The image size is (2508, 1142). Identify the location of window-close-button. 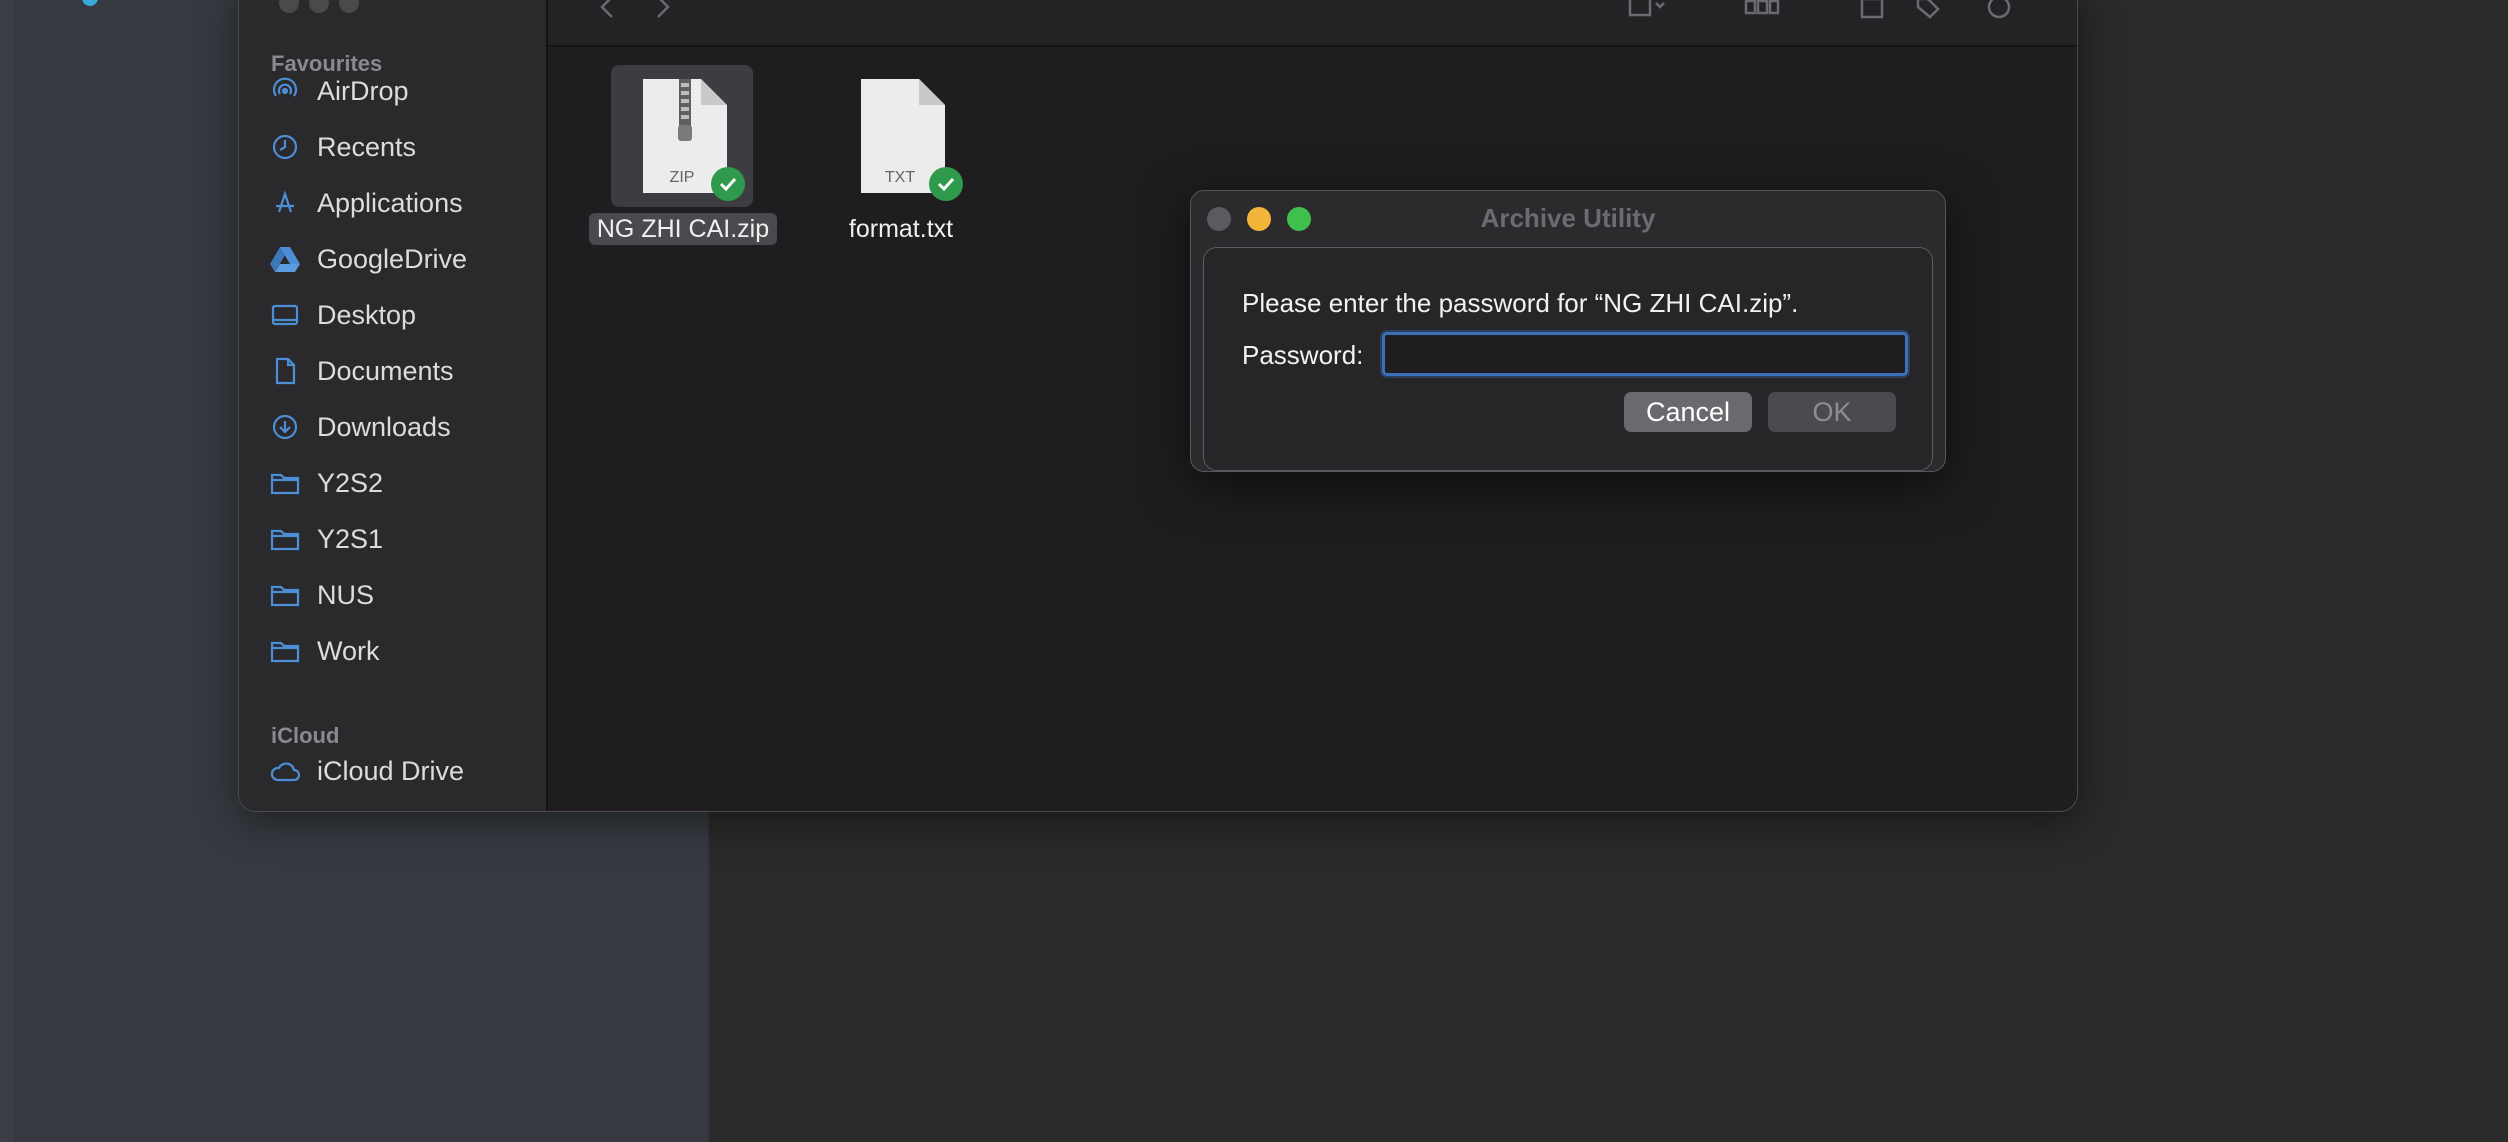
(289, 6).